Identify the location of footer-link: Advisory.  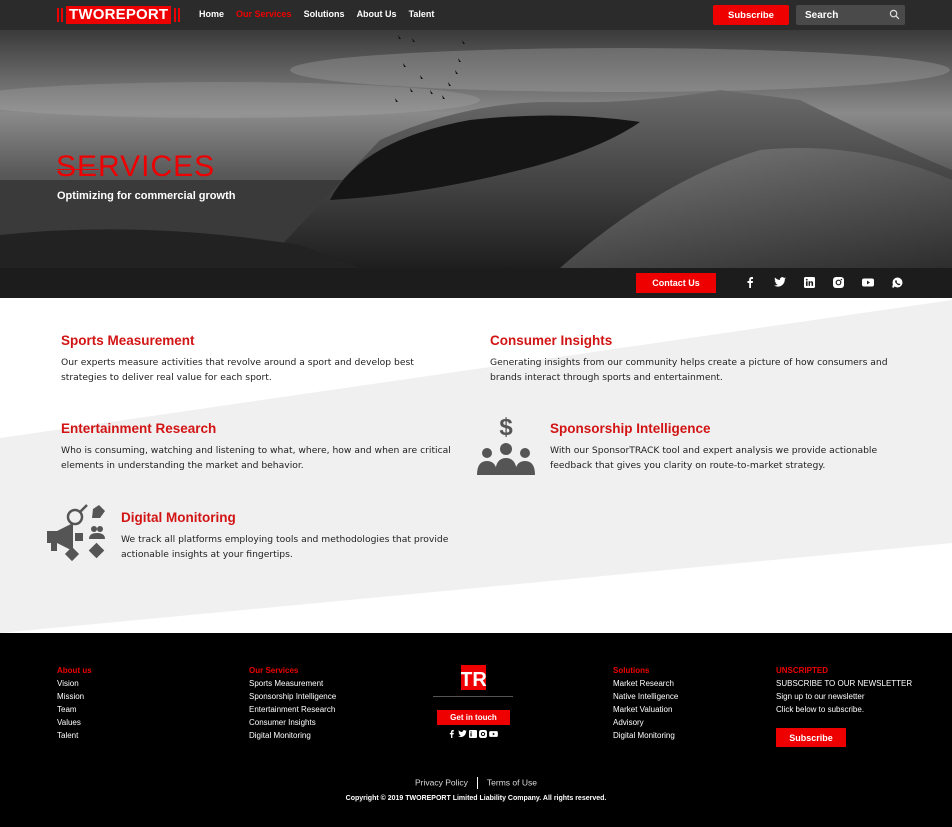
(645, 722).